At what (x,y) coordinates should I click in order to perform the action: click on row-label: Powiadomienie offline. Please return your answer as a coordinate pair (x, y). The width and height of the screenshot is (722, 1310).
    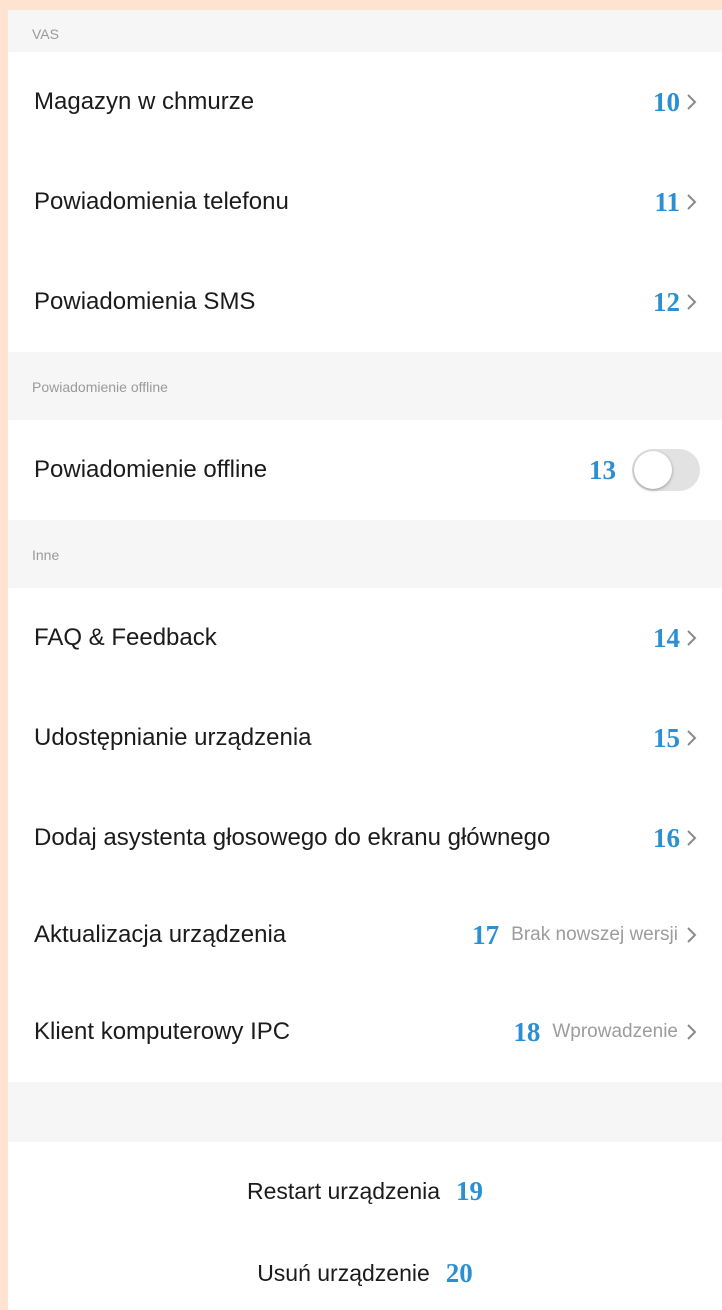
    Looking at the image, I should click on (151, 469).